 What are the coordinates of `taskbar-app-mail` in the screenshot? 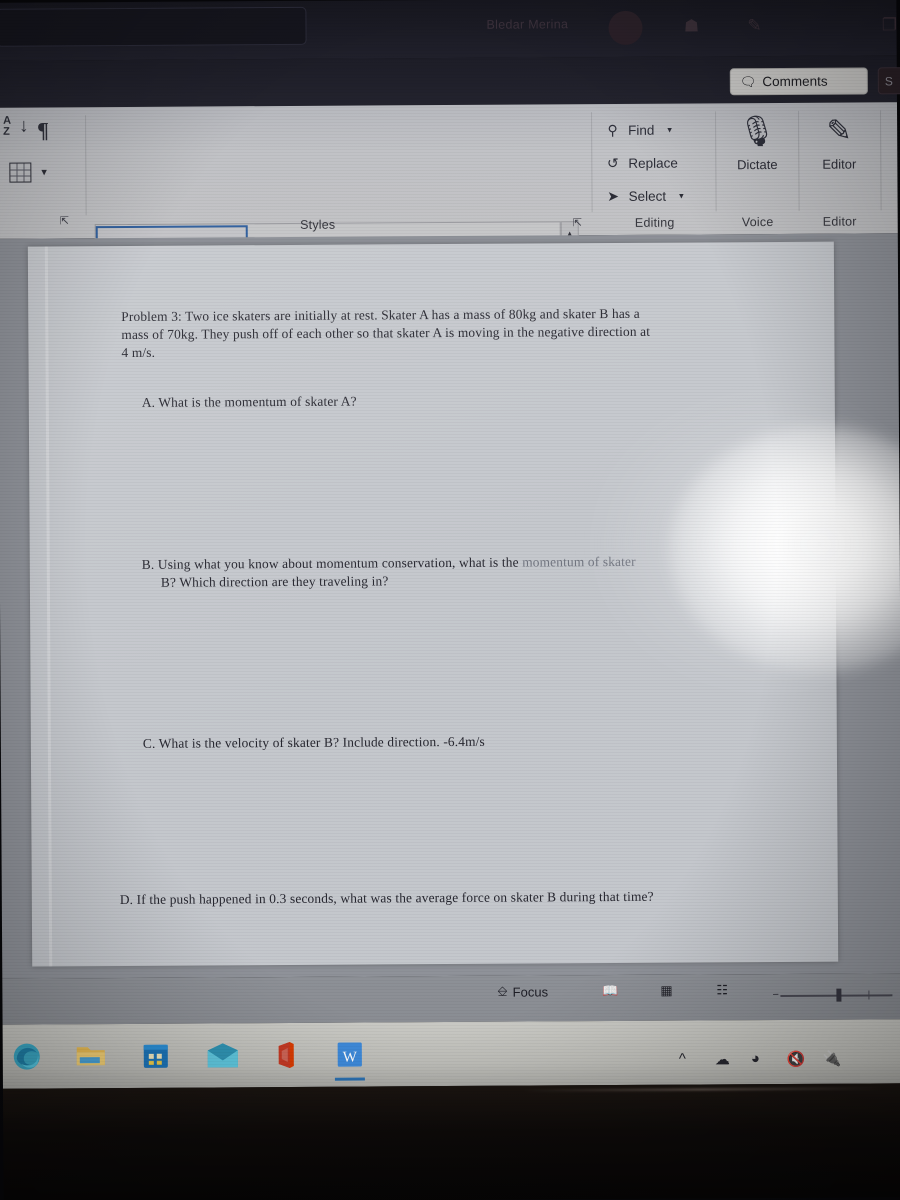 It's located at (223, 1055).